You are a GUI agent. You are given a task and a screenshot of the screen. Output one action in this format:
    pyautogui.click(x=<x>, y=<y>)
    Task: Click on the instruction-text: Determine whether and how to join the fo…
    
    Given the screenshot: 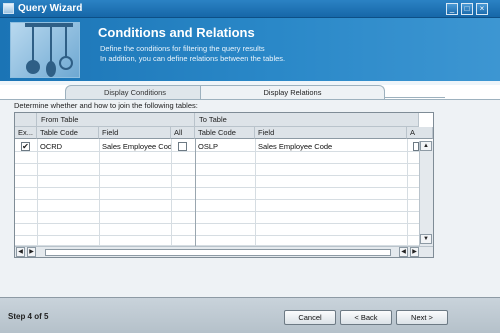 What is the action you would take?
    pyautogui.click(x=106, y=105)
    